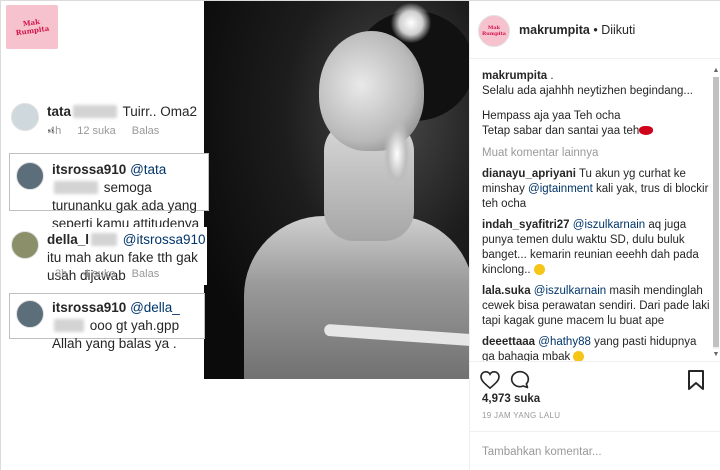 The image size is (720, 470). What do you see at coordinates (716, 355) in the screenshot?
I see `scroll-down-arrow: ▼` at bounding box center [716, 355].